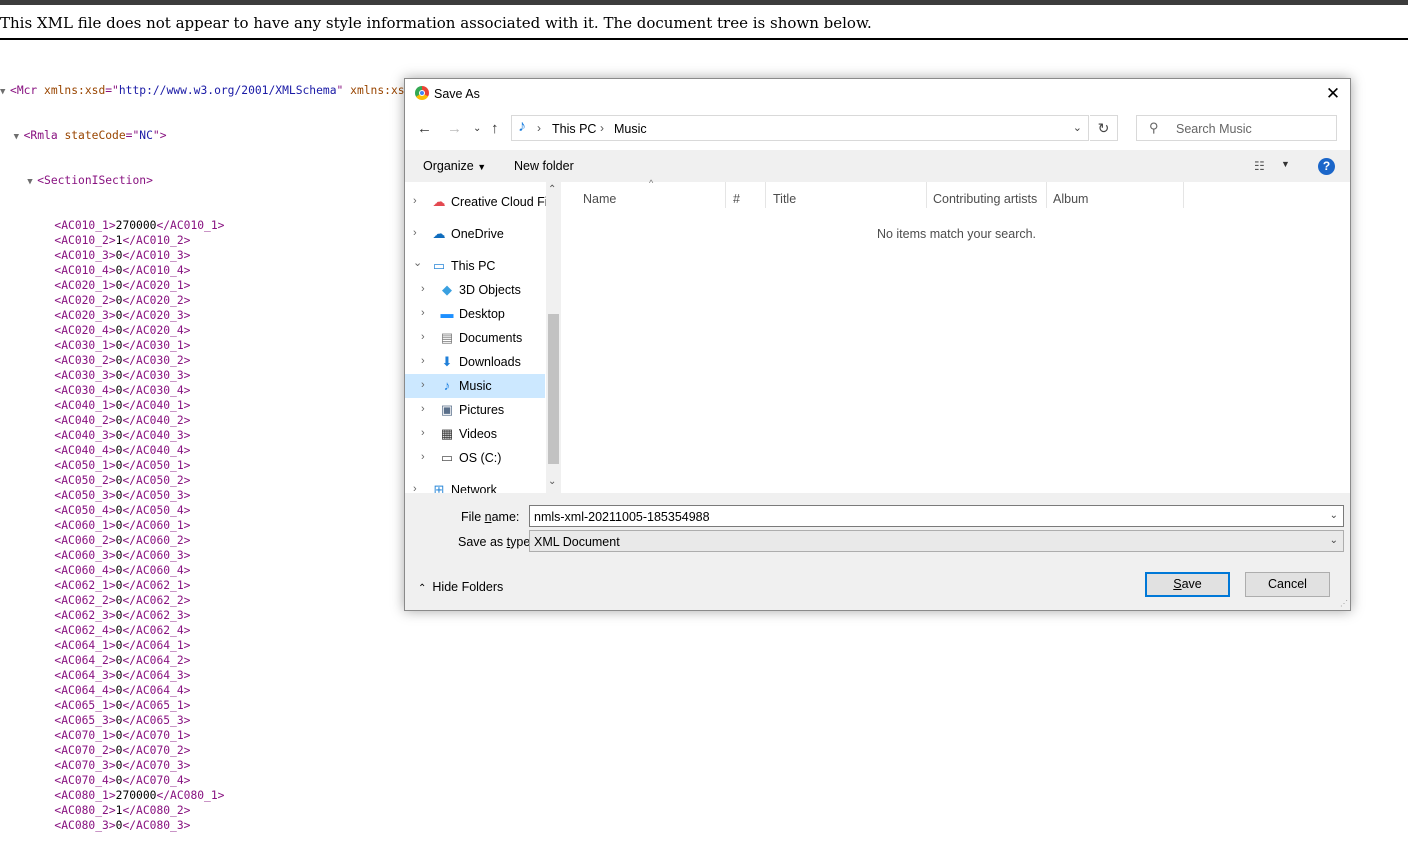  I want to click on save-button: Save, so click(1187, 584).